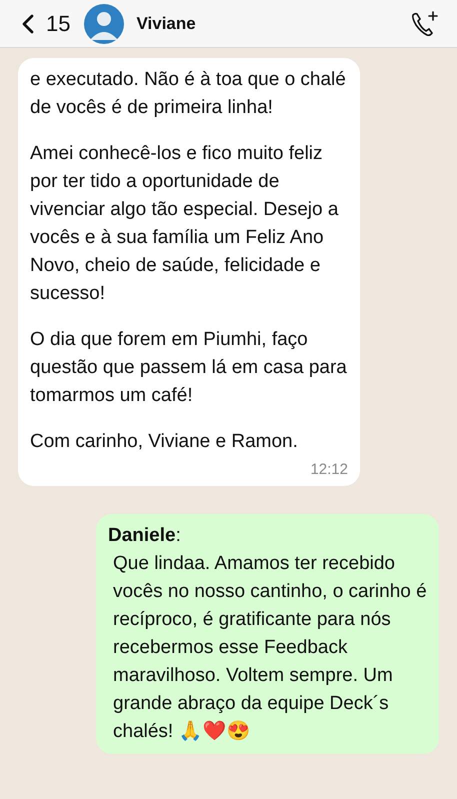  I want to click on message-text: e executado. Não é à toa que o chalé de vocês é de primeira linha!, so click(188, 94).